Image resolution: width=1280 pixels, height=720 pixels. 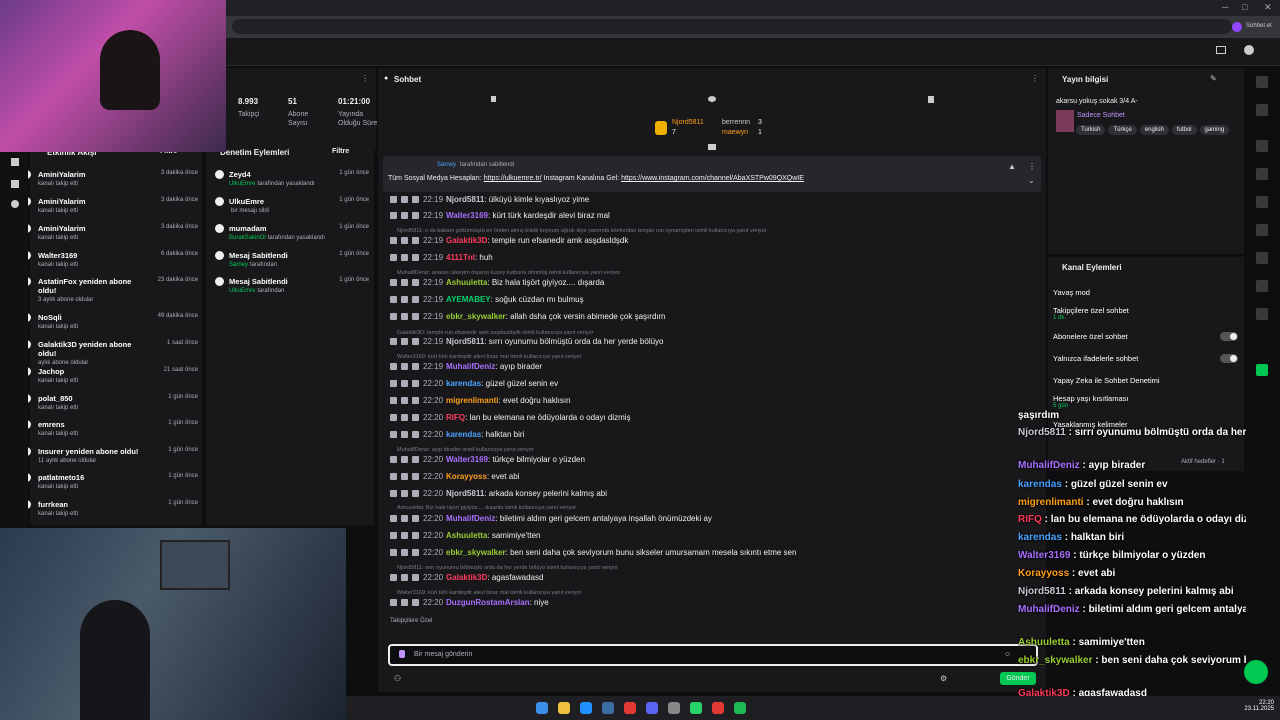 I want to click on obs-icon, so click(x=630, y=708).